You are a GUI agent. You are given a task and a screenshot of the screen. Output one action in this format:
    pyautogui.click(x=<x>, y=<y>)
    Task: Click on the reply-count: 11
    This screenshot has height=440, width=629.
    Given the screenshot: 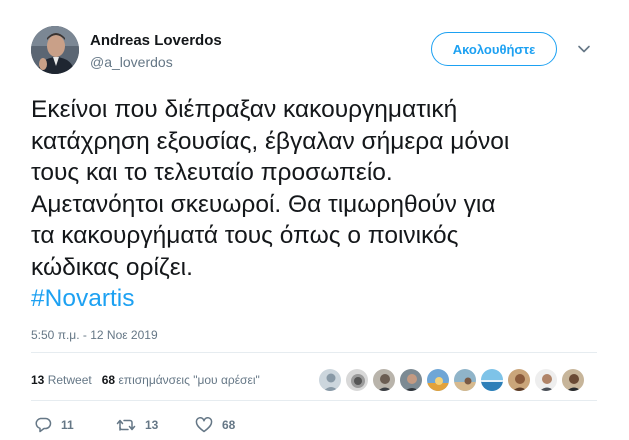 What is the action you would take?
    pyautogui.click(x=67, y=425)
    